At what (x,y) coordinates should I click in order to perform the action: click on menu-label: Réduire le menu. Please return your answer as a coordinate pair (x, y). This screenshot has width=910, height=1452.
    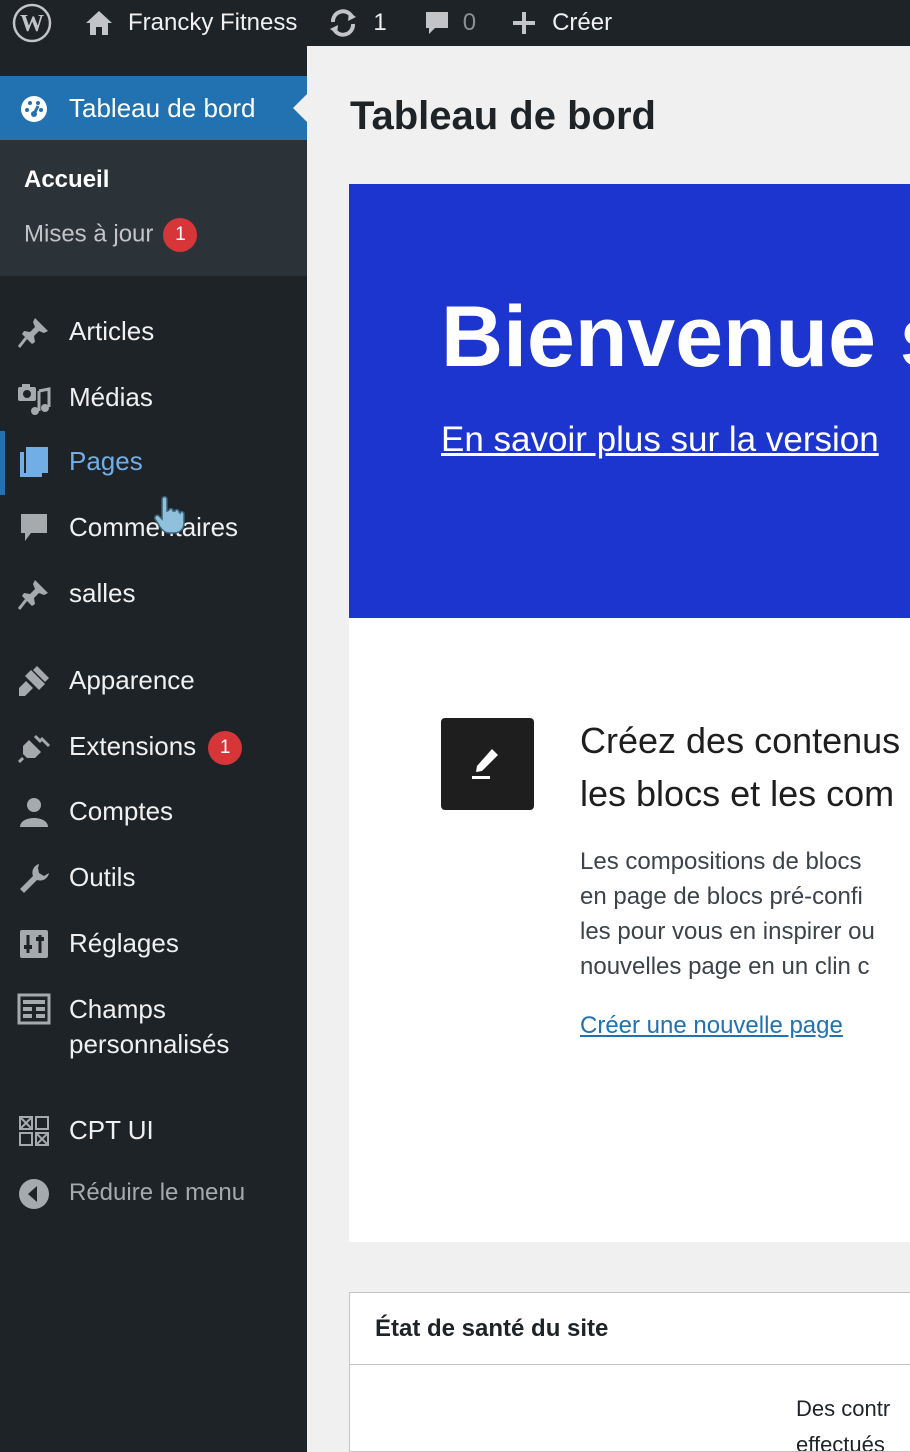
    Looking at the image, I should click on (157, 1192).